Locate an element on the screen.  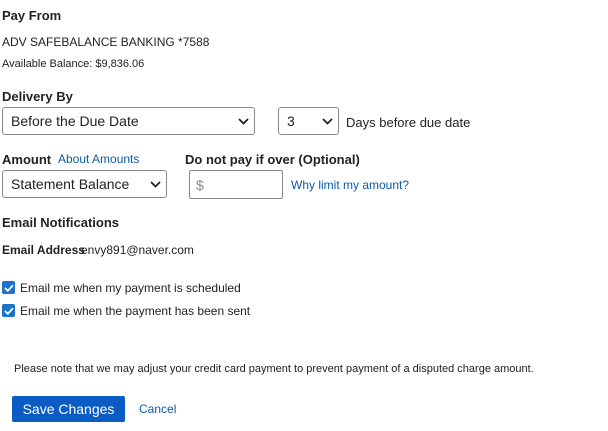
currency-prefix: $ is located at coordinates (200, 184).